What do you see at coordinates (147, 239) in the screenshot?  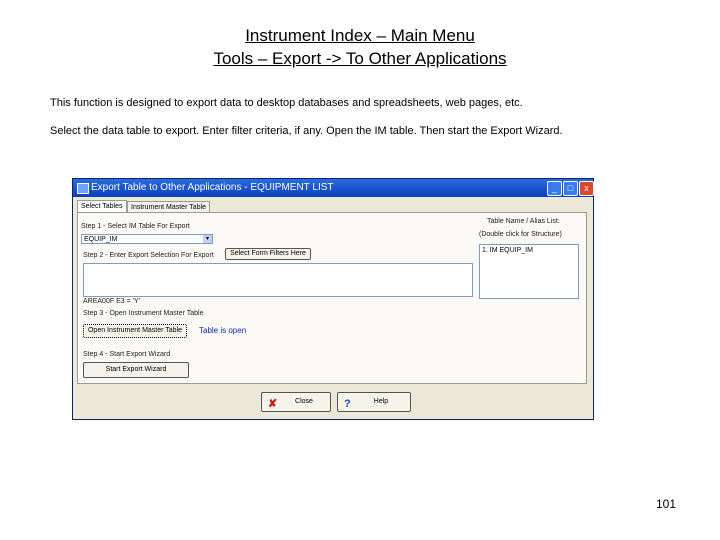 I see `table-select: EQUIP_IM ▾` at bounding box center [147, 239].